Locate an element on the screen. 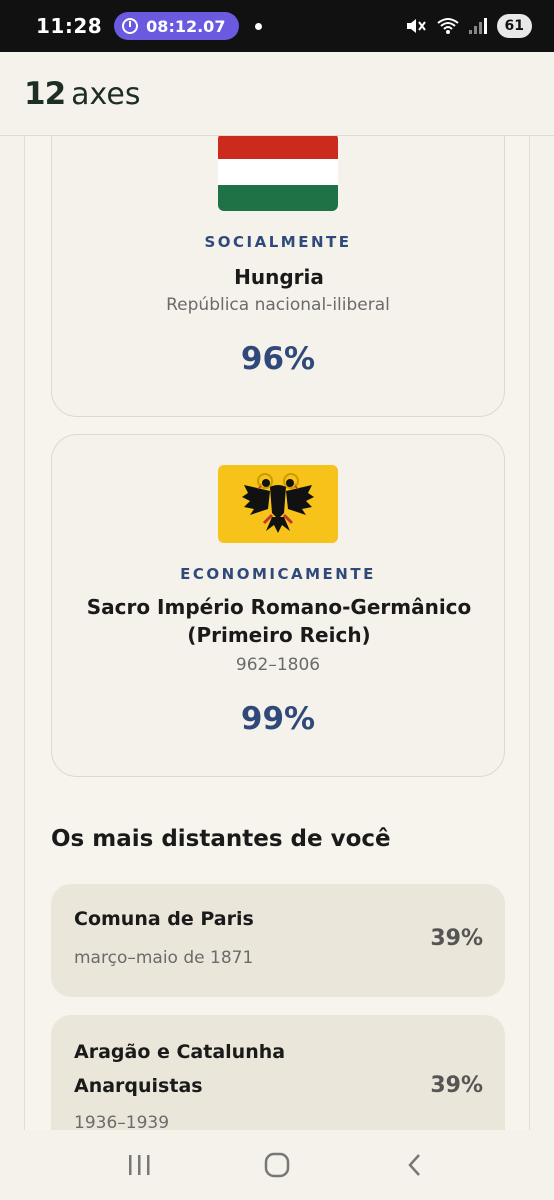 The width and height of the screenshot is (554, 1200). app-header: 12 axes is located at coordinates (277, 94).